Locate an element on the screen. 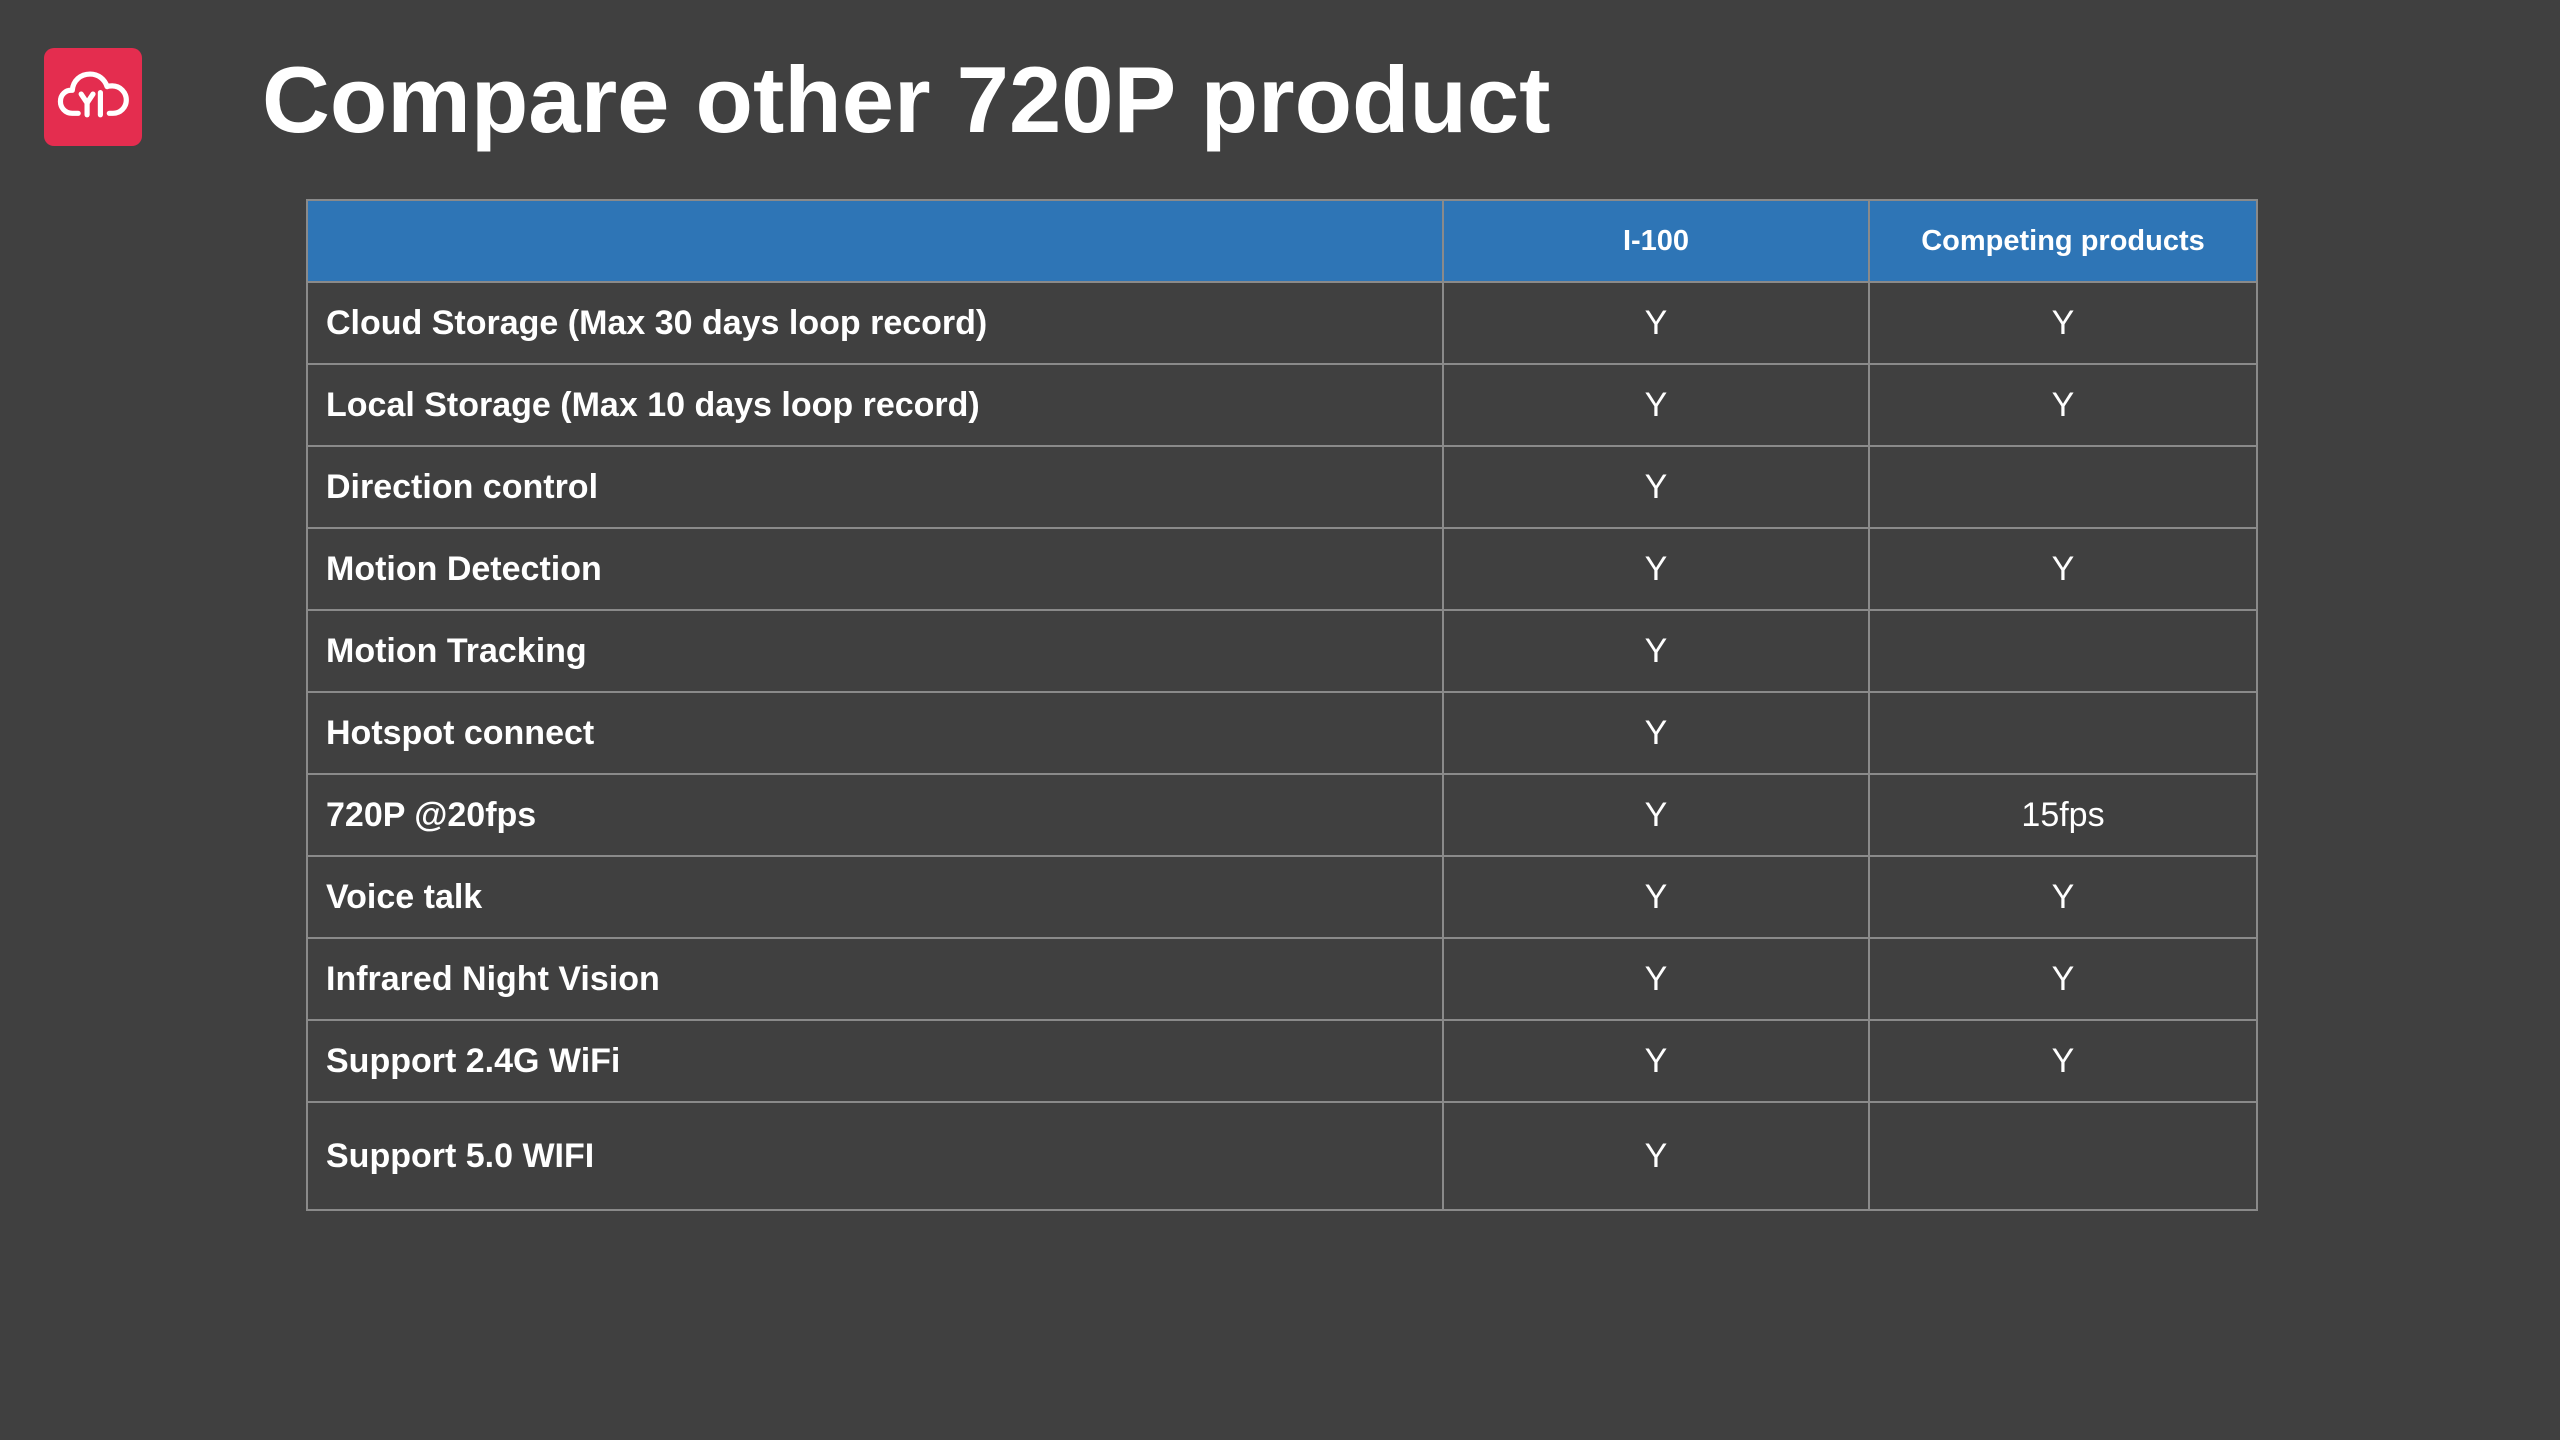  feature-cell: 720P @20fps is located at coordinates (875, 815).